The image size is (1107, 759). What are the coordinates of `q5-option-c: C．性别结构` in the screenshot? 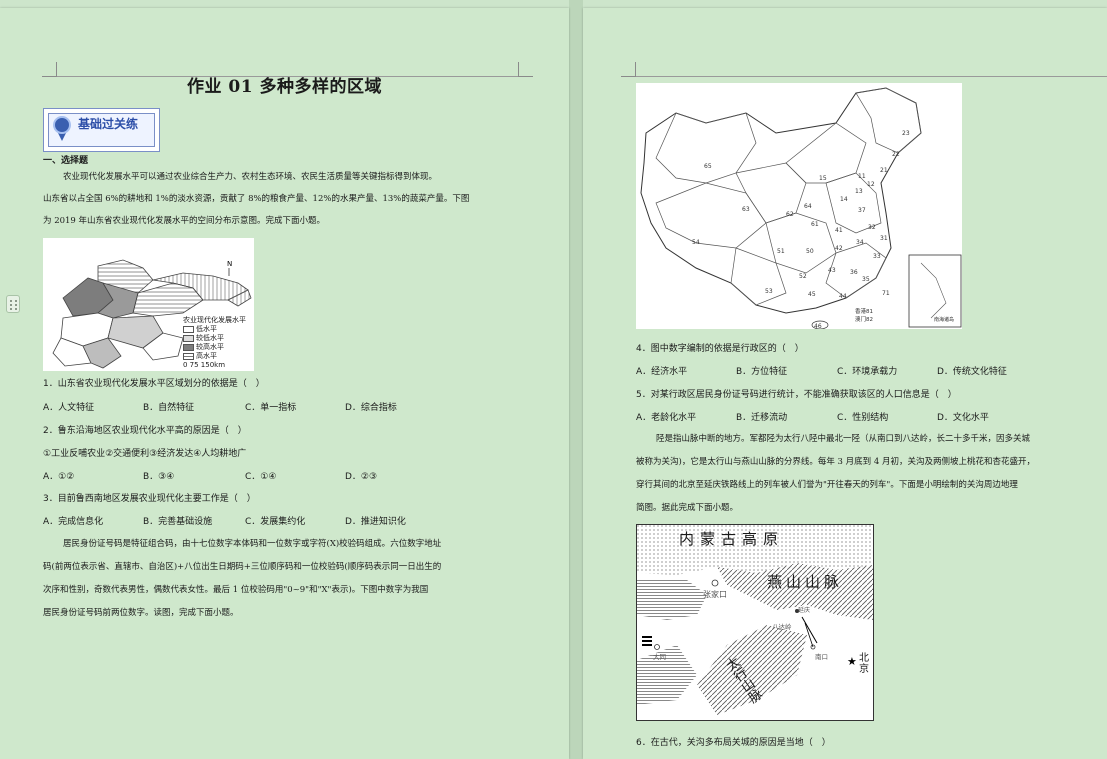 It's located at (863, 418).